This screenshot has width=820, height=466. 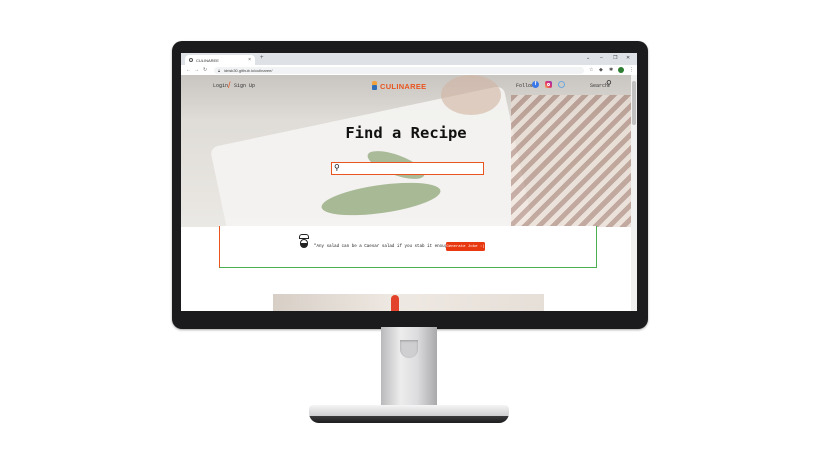 I want to click on bookmark-star-icon: ☆, so click(x=591, y=70).